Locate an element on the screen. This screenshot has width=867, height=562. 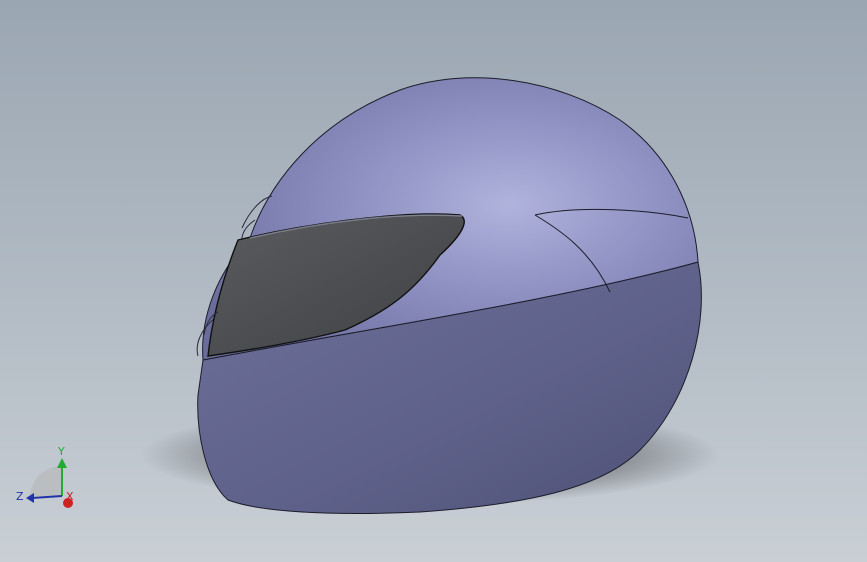
triad-quadrant is located at coordinates (46, 480).